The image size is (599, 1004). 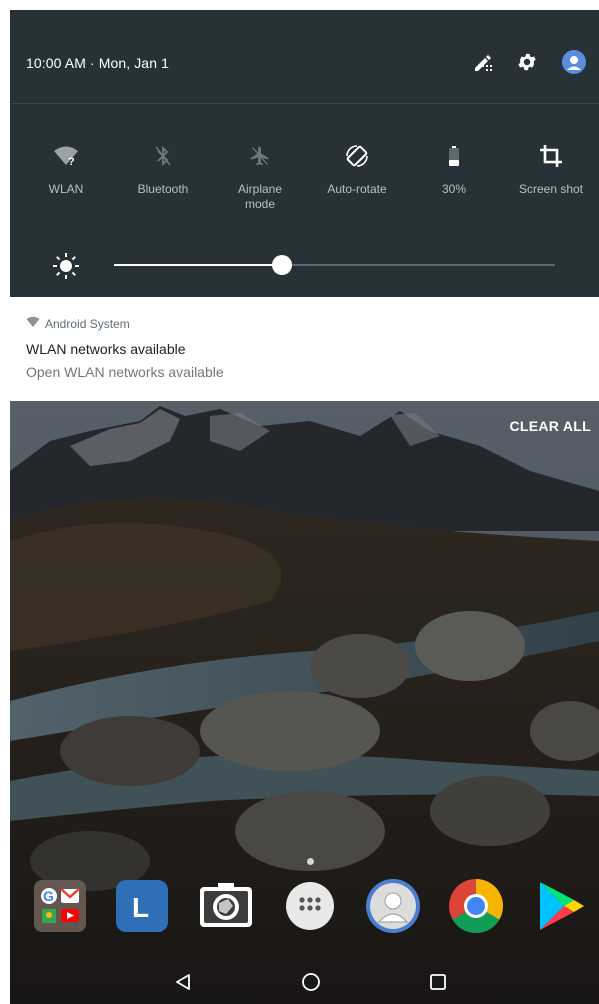 I want to click on tile-screen-shot: Screen shot, so click(x=551, y=168).